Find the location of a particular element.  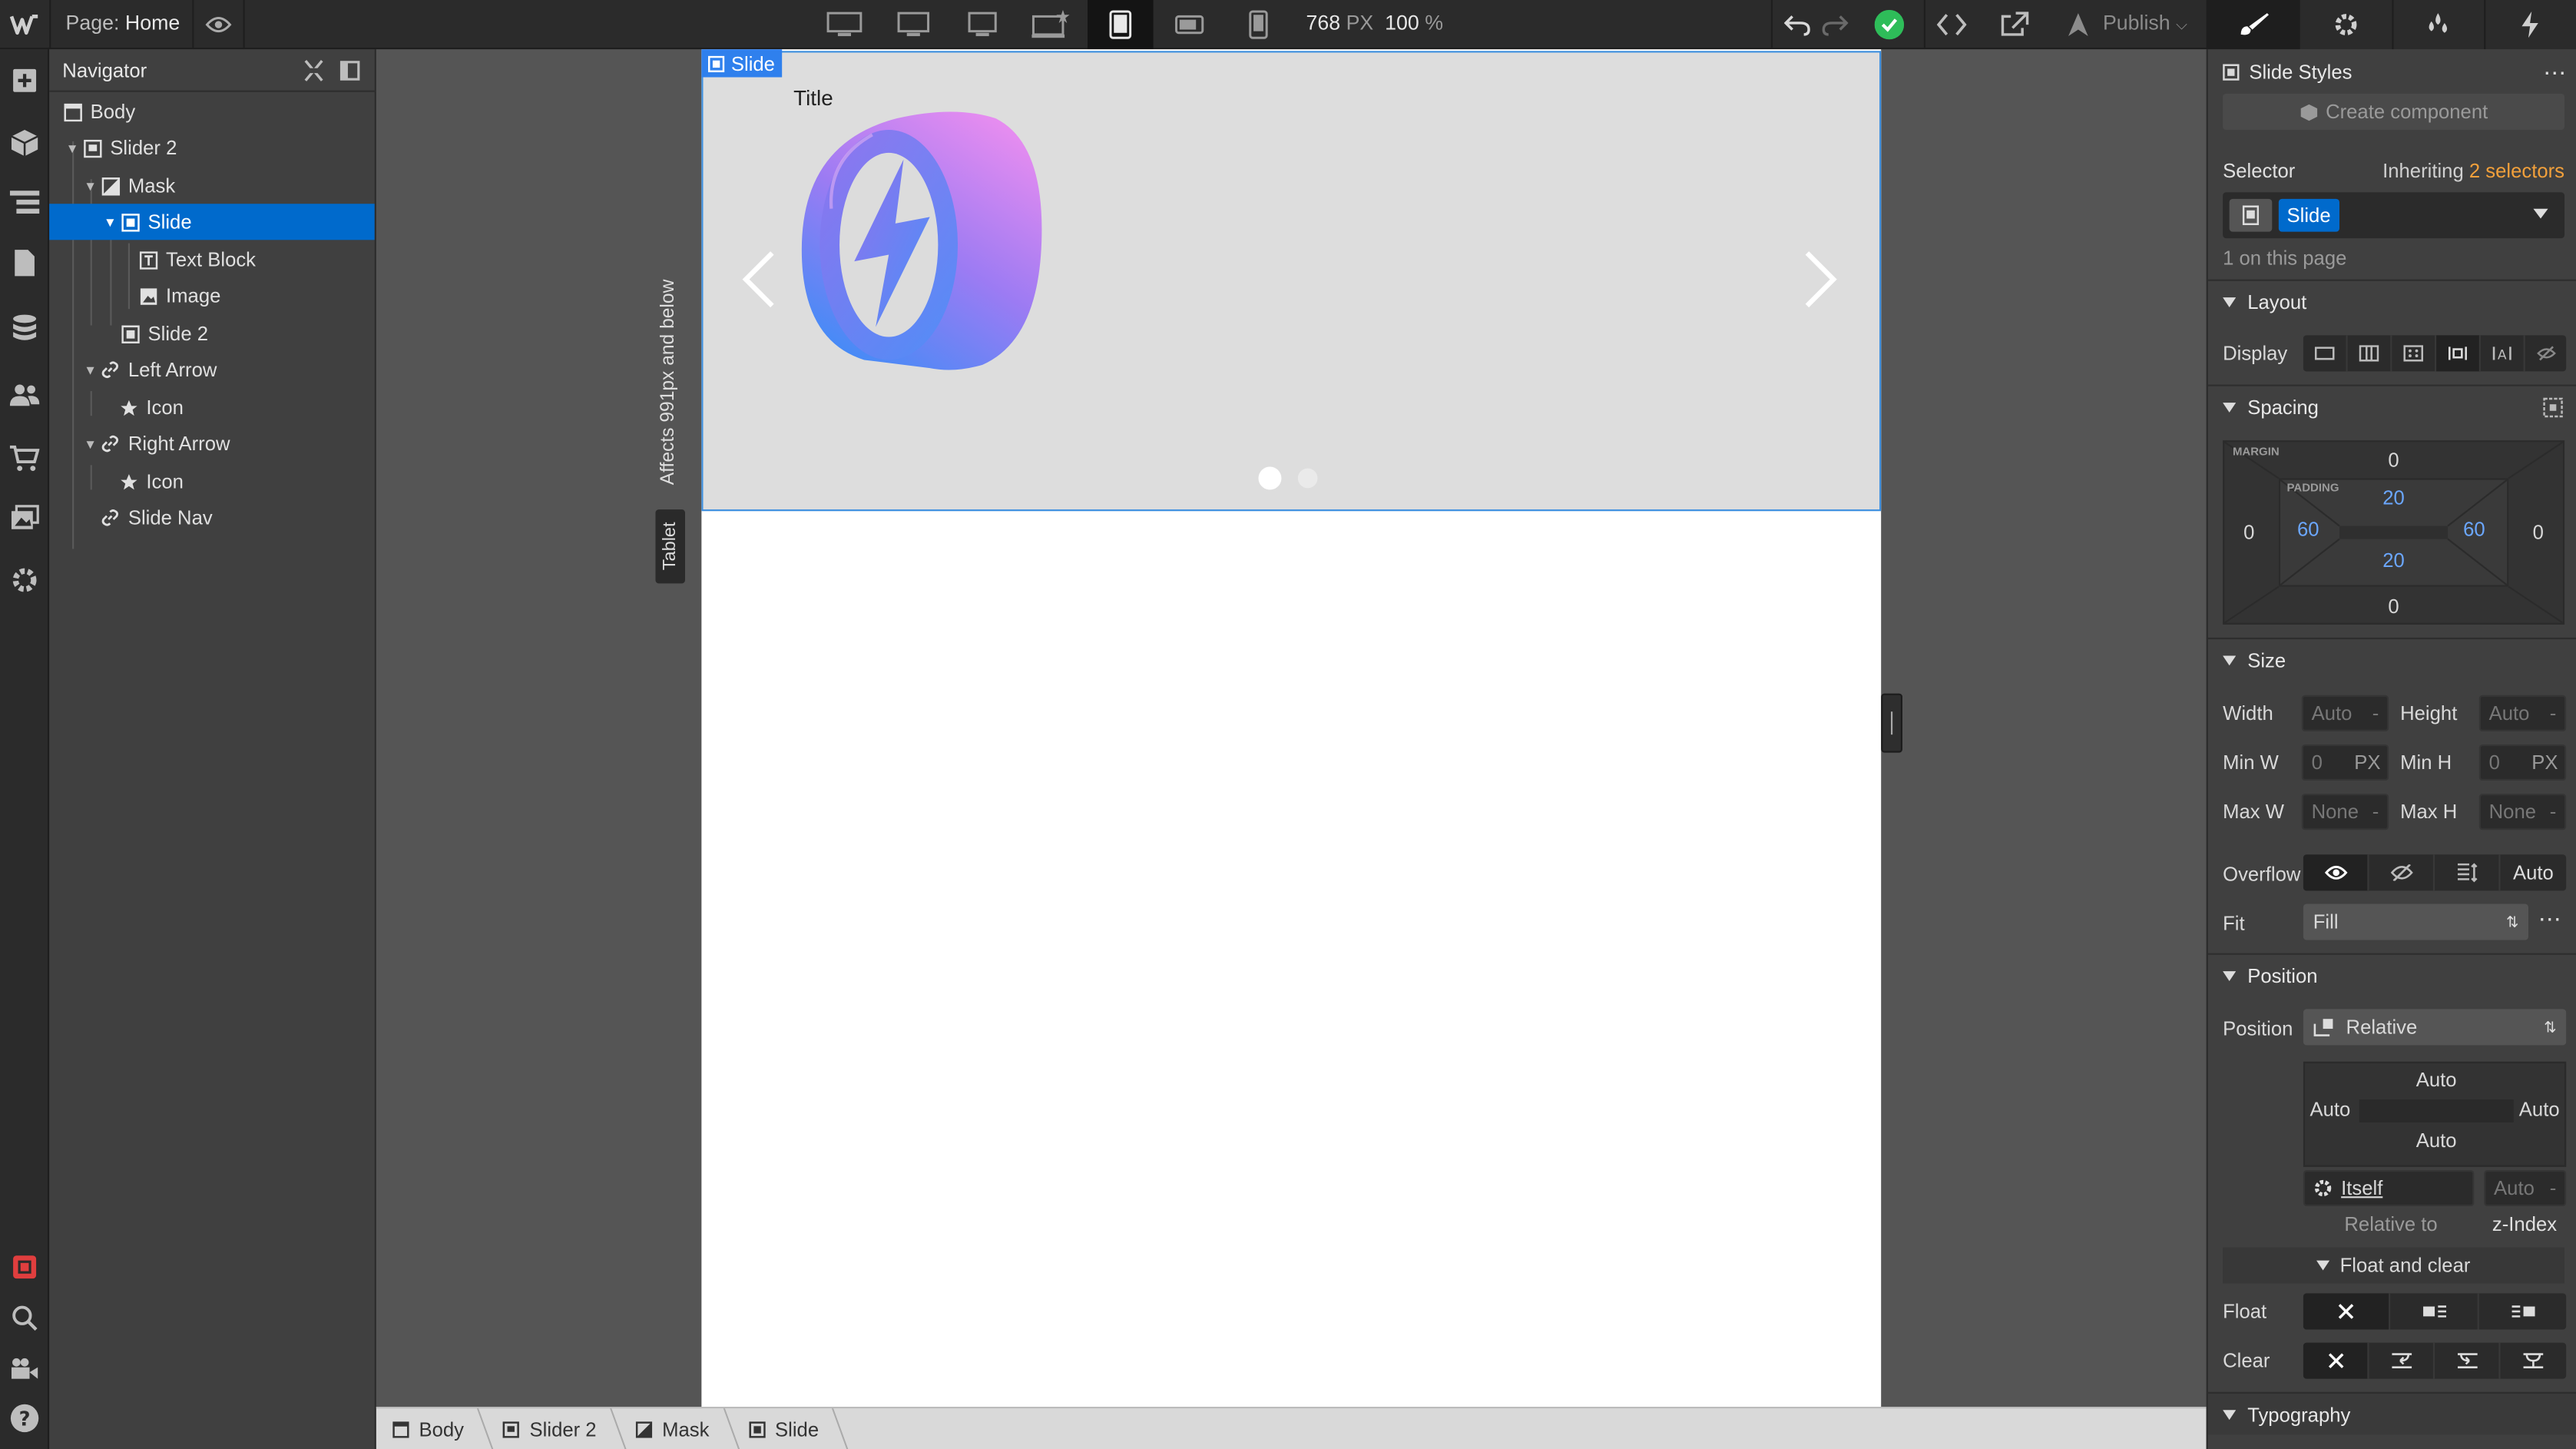

breakpoint-base-star-icon is located at coordinates (1051, 24).